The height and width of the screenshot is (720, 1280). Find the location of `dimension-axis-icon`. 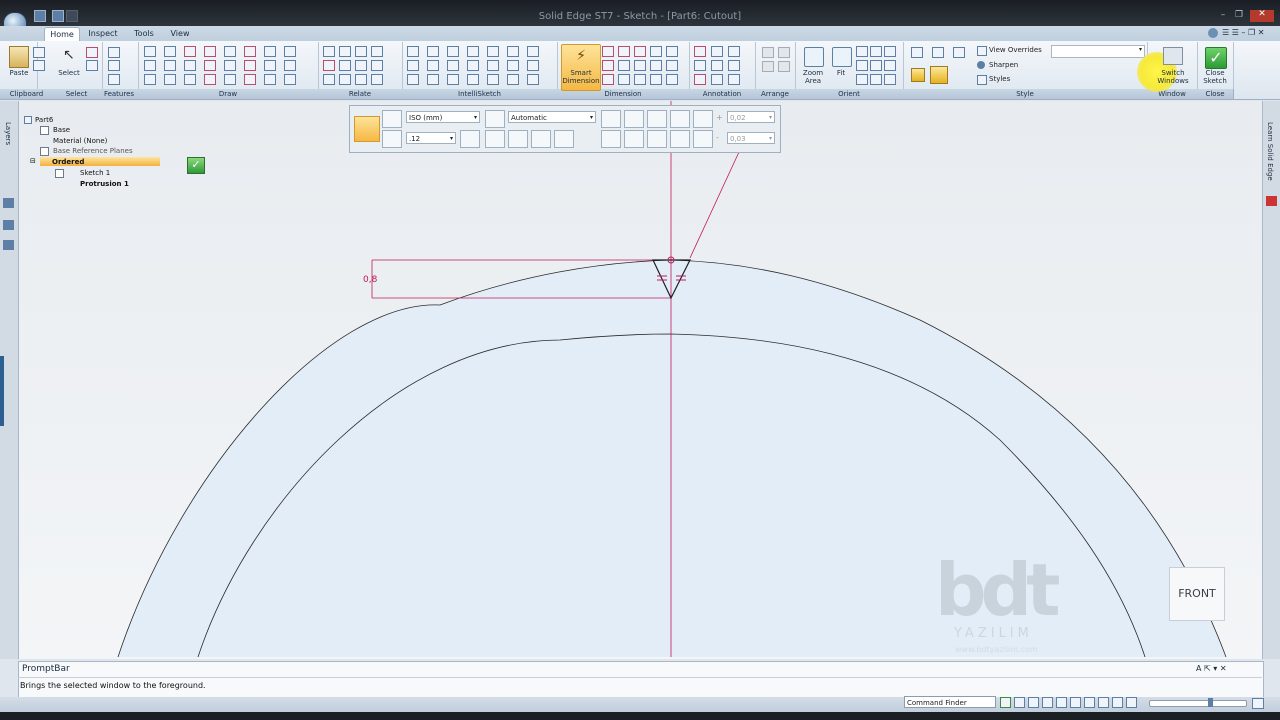

dimension-axis-icon is located at coordinates (470, 139).